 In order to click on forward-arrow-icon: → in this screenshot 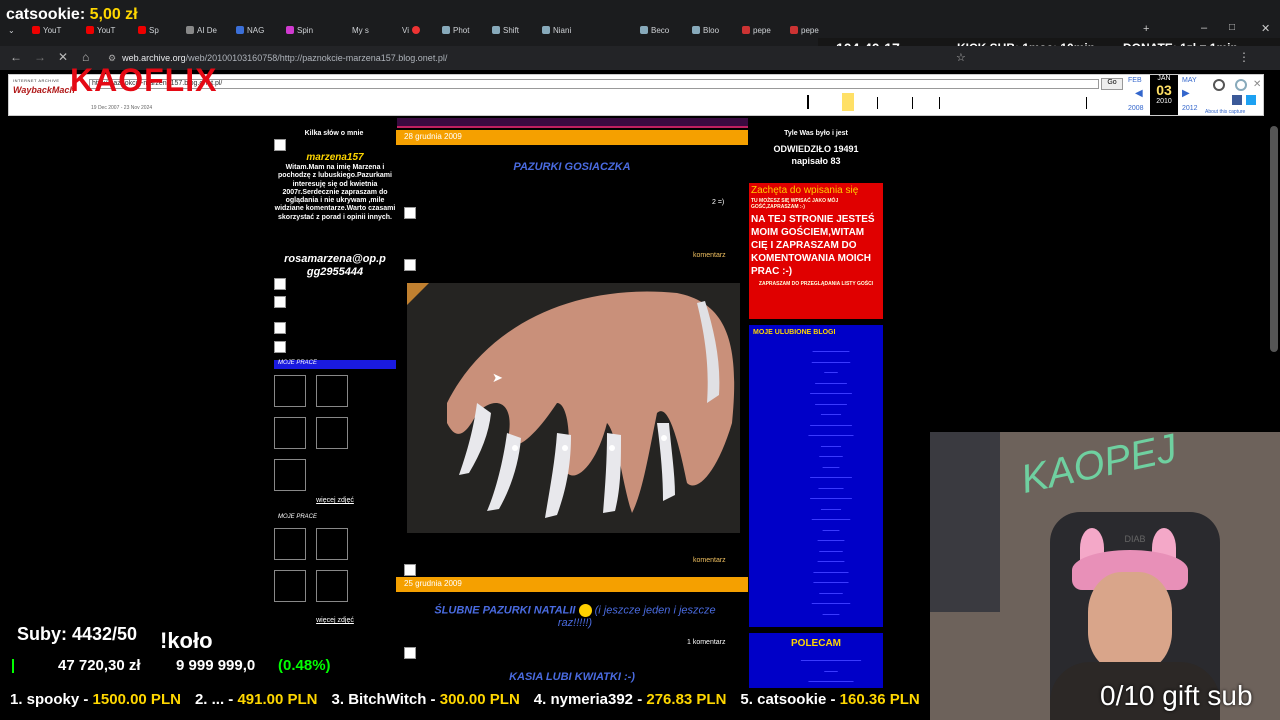, I will do `click(40, 57)`.